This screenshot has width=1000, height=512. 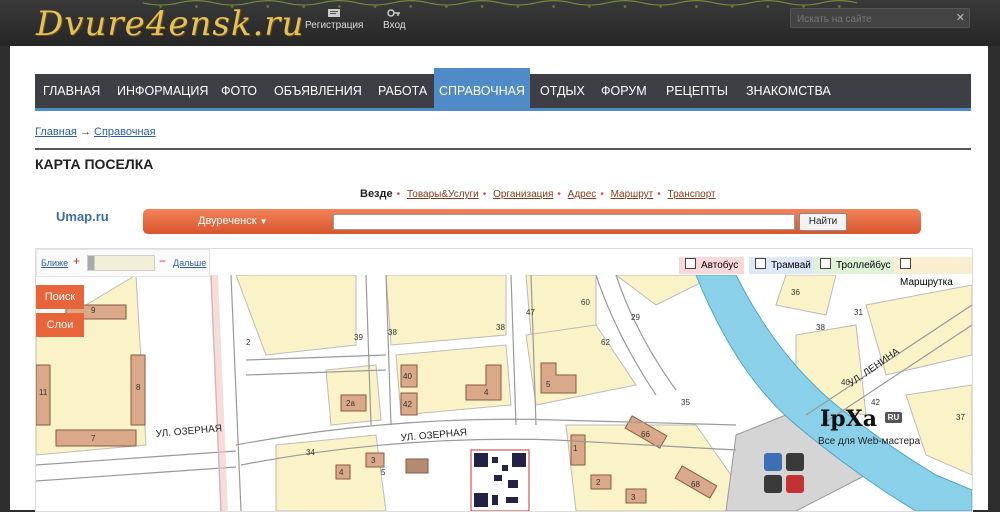 What do you see at coordinates (632, 194) in the screenshot?
I see `umap-tab-route: Маршрут` at bounding box center [632, 194].